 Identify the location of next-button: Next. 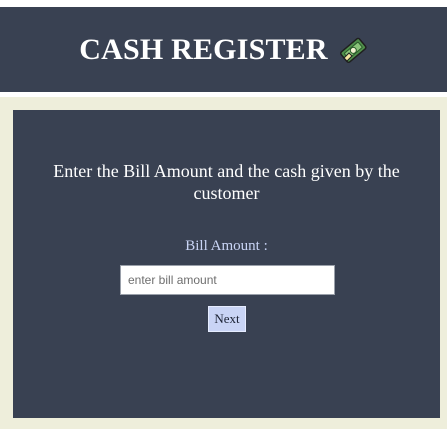
(227, 319).